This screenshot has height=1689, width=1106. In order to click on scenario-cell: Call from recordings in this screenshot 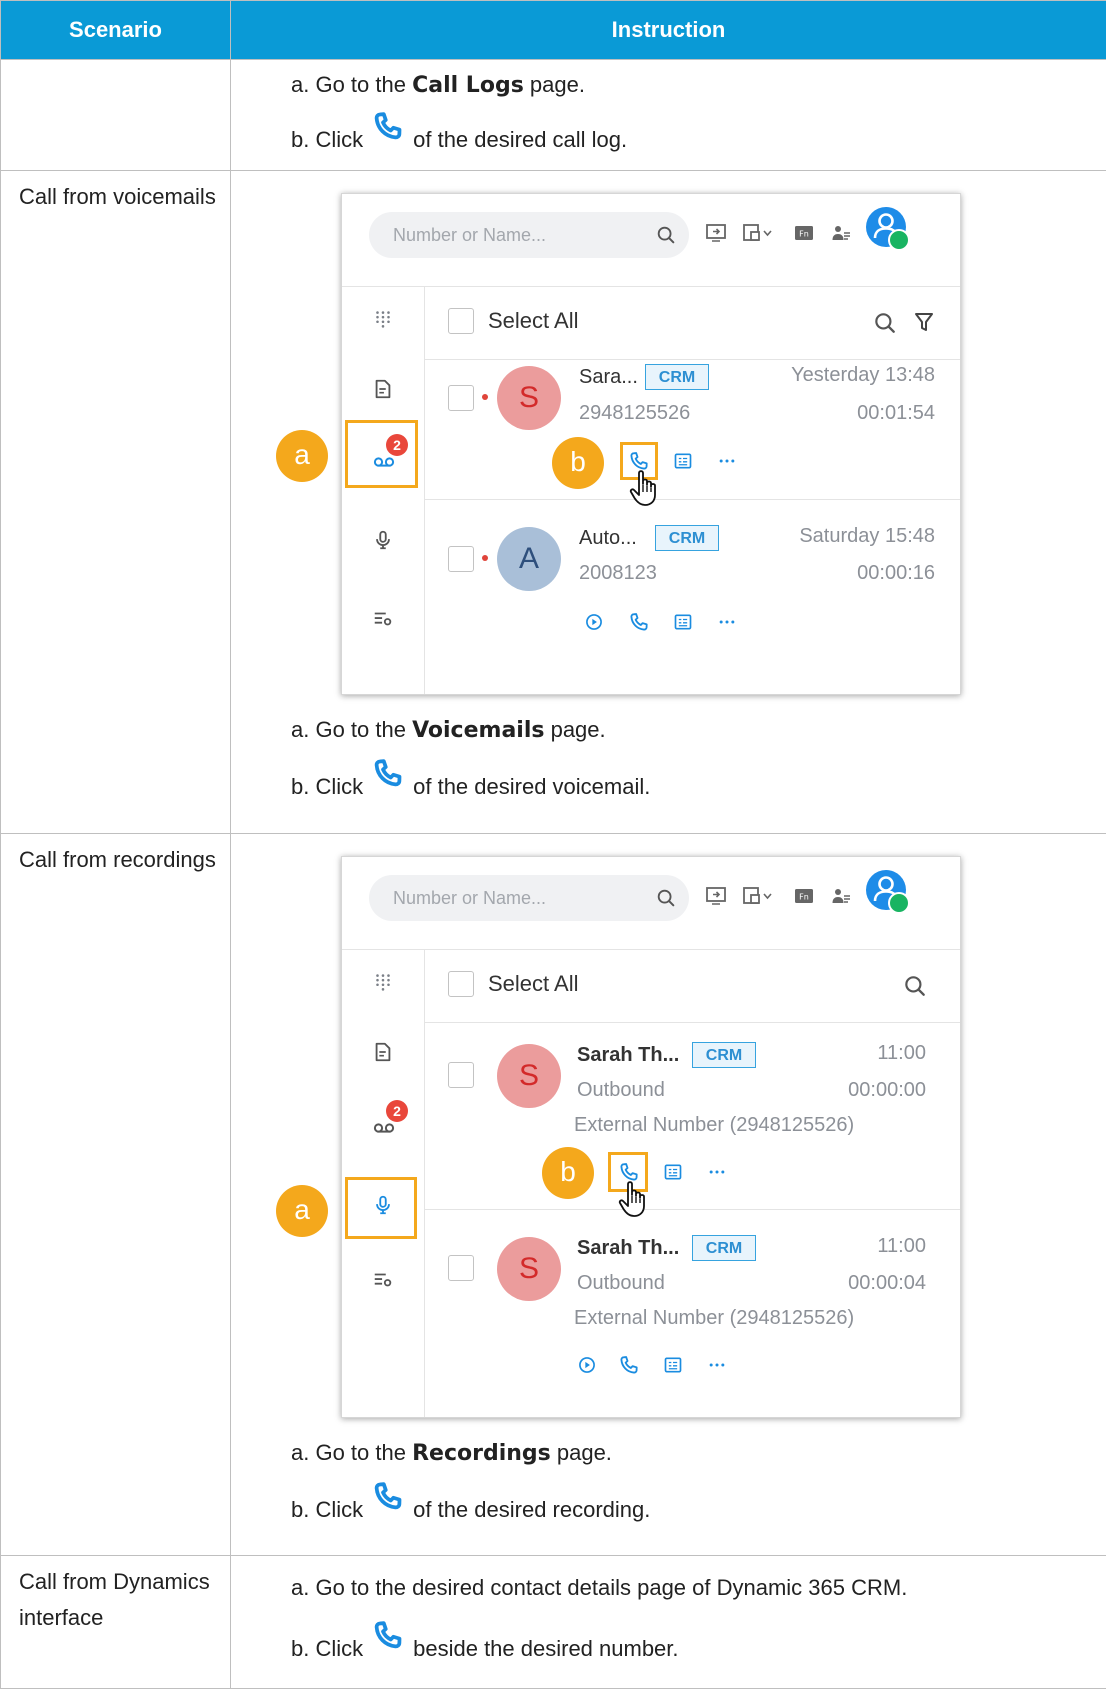, I will do `click(116, 1195)`.